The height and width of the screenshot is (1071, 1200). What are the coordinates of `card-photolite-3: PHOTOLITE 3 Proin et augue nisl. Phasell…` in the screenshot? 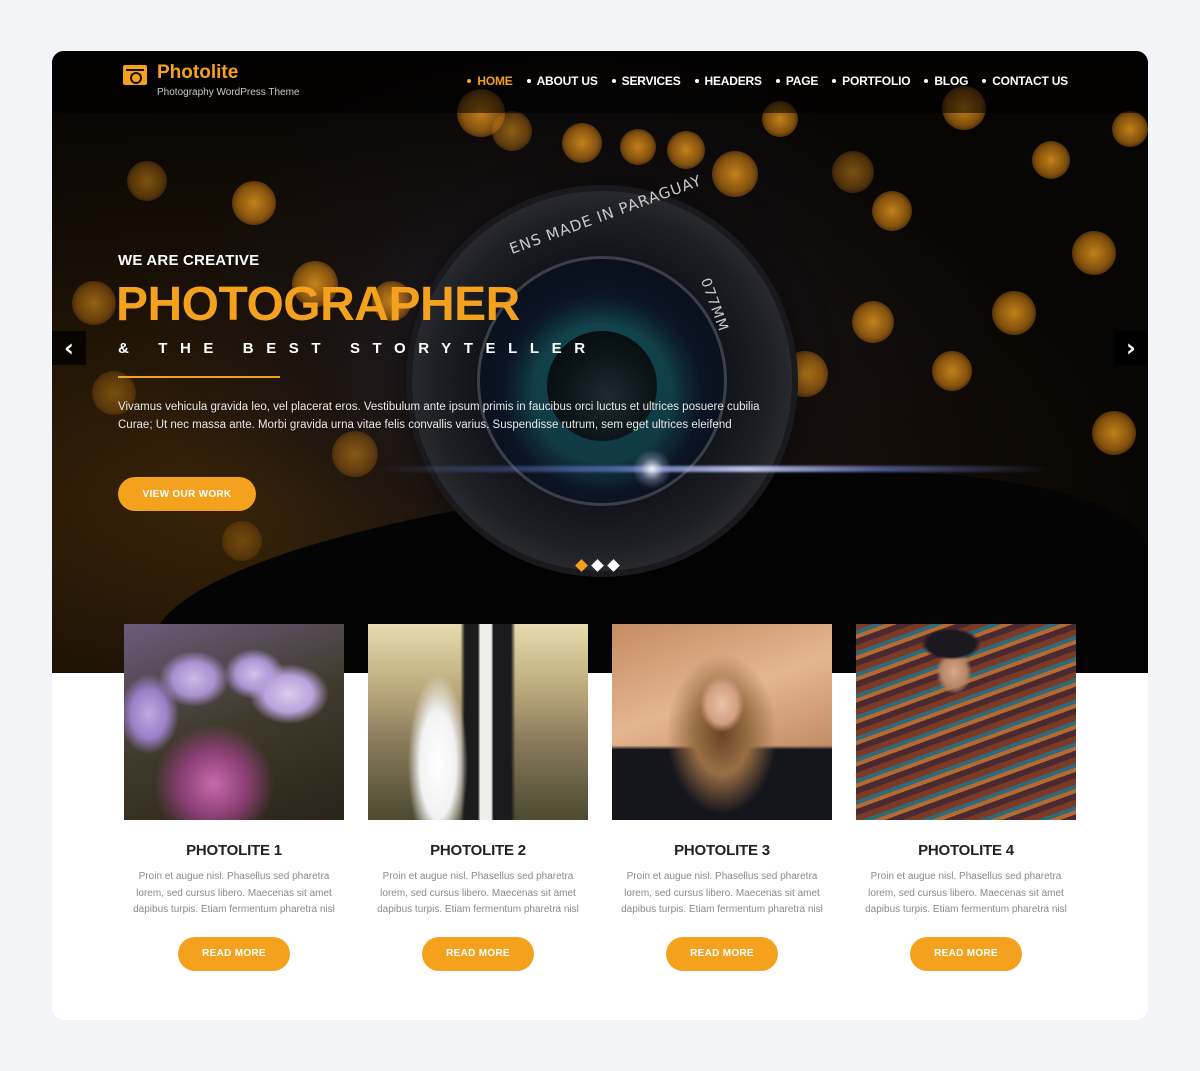 It's located at (722, 797).